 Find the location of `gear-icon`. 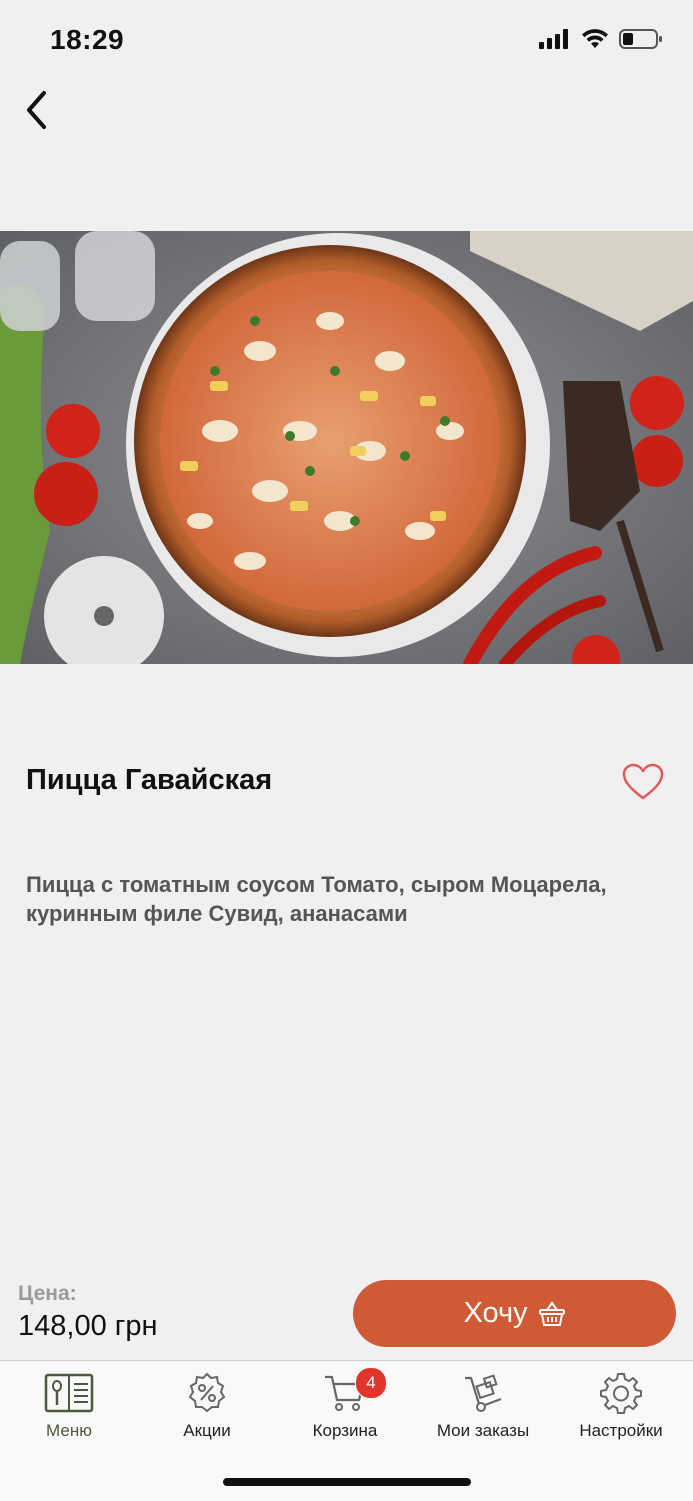

gear-icon is located at coordinates (621, 1393).